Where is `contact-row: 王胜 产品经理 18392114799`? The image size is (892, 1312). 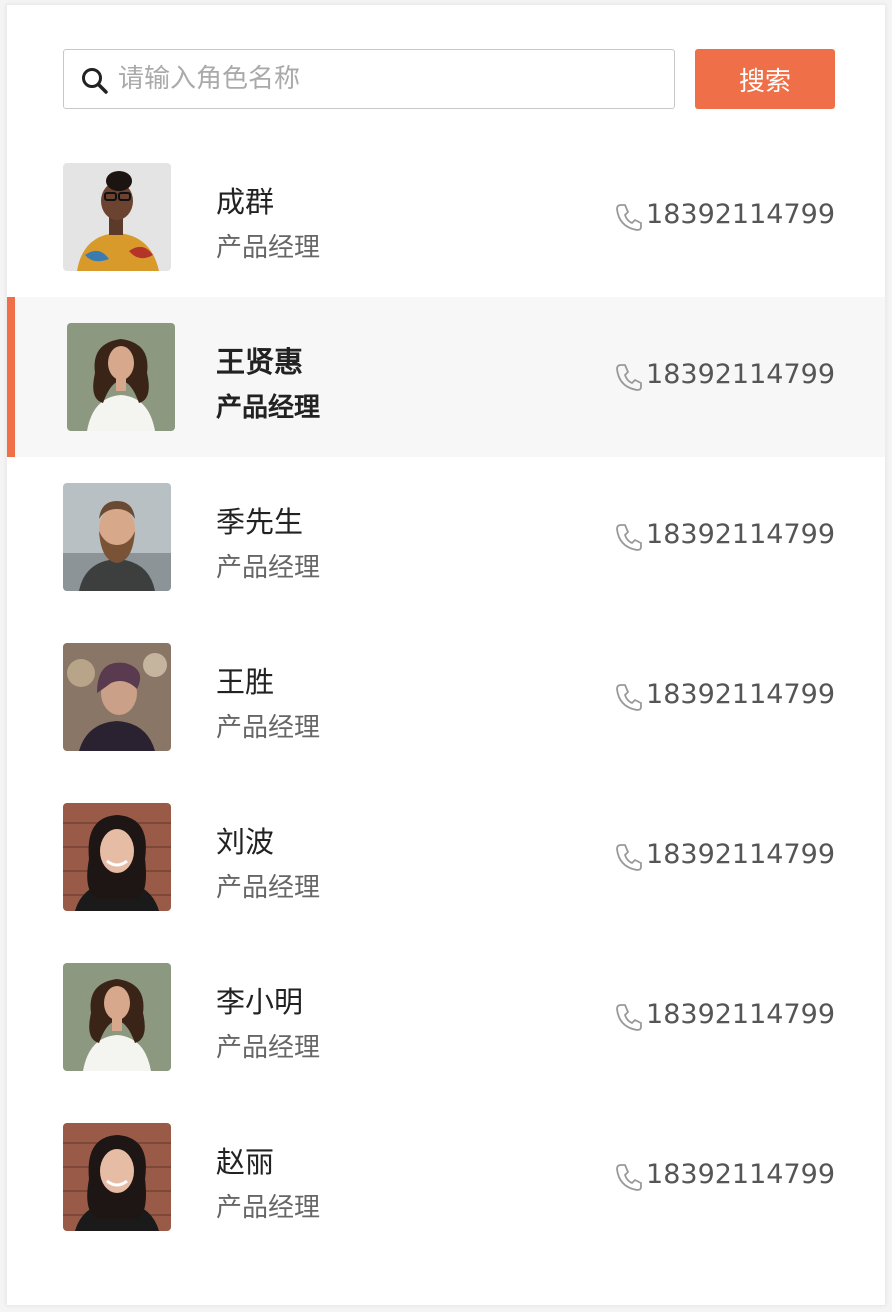 contact-row: 王胜 产品经理 18392114799 is located at coordinates (446, 697).